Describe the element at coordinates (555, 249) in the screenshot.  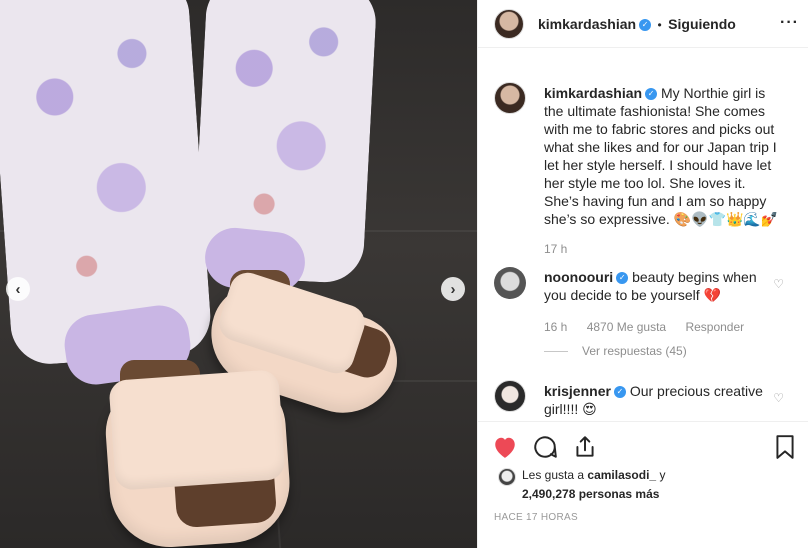
I see `caption-time: 17 h` at that location.